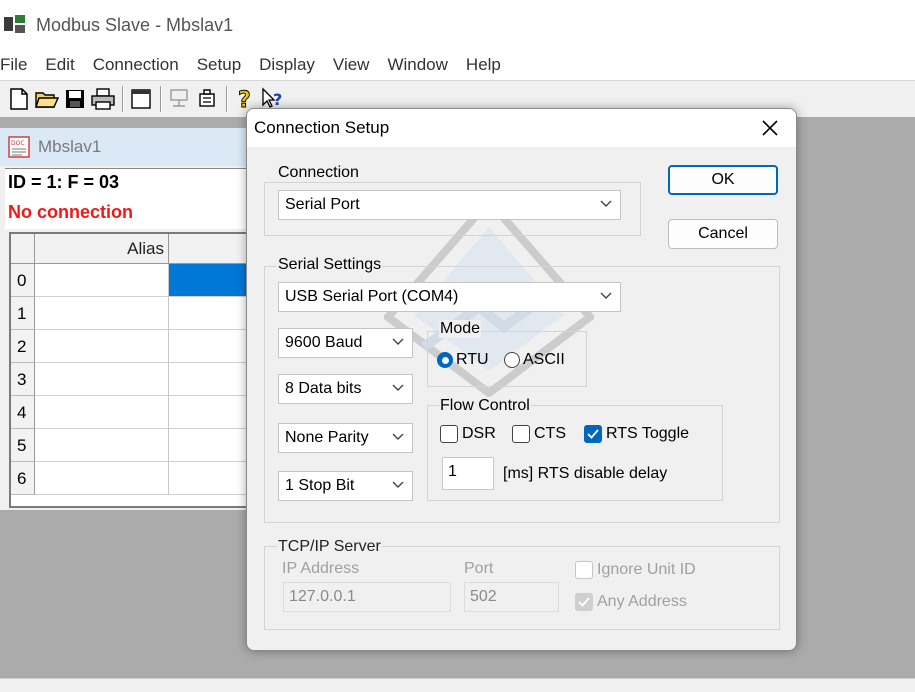  Describe the element at coordinates (646, 569) in the screenshot. I see `ignore-unit-id-label: Ignore Unit ID` at that location.